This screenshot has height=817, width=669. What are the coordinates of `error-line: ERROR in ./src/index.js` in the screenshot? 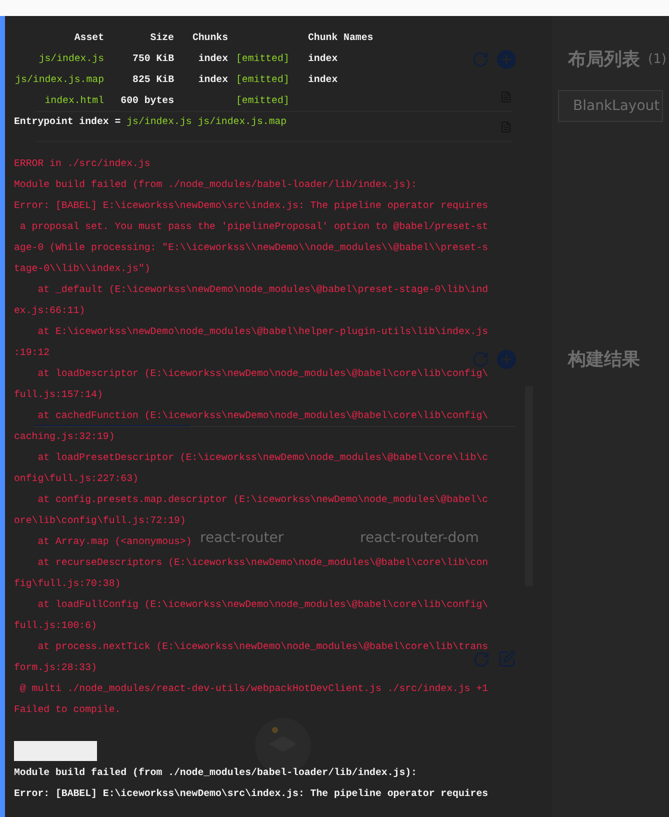 It's located at (82, 163).